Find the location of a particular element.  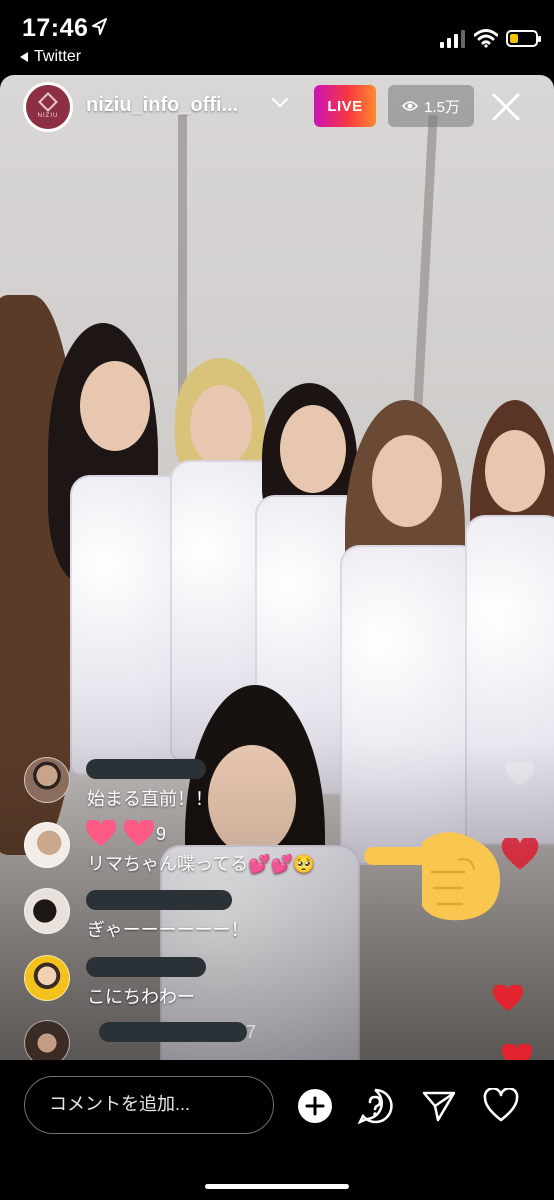

comment-text: こにちわわー is located at coordinates (141, 997).